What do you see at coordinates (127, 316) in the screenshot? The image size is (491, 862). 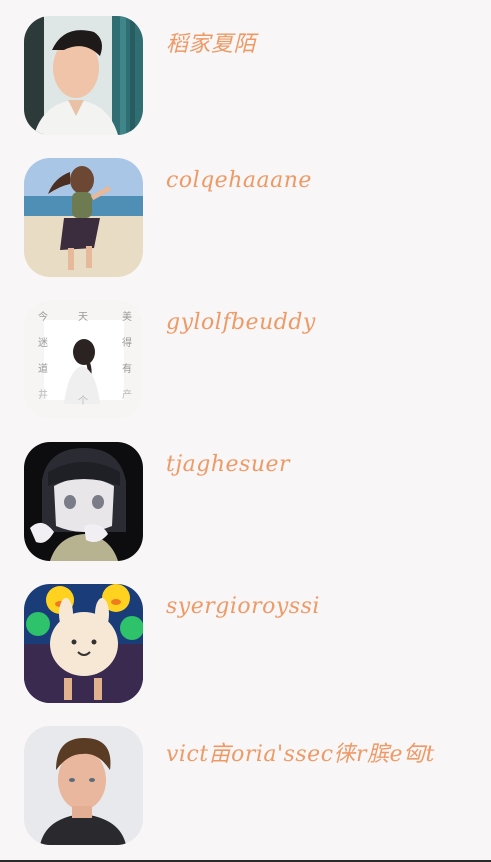 I see `avatar-char: 美` at bounding box center [127, 316].